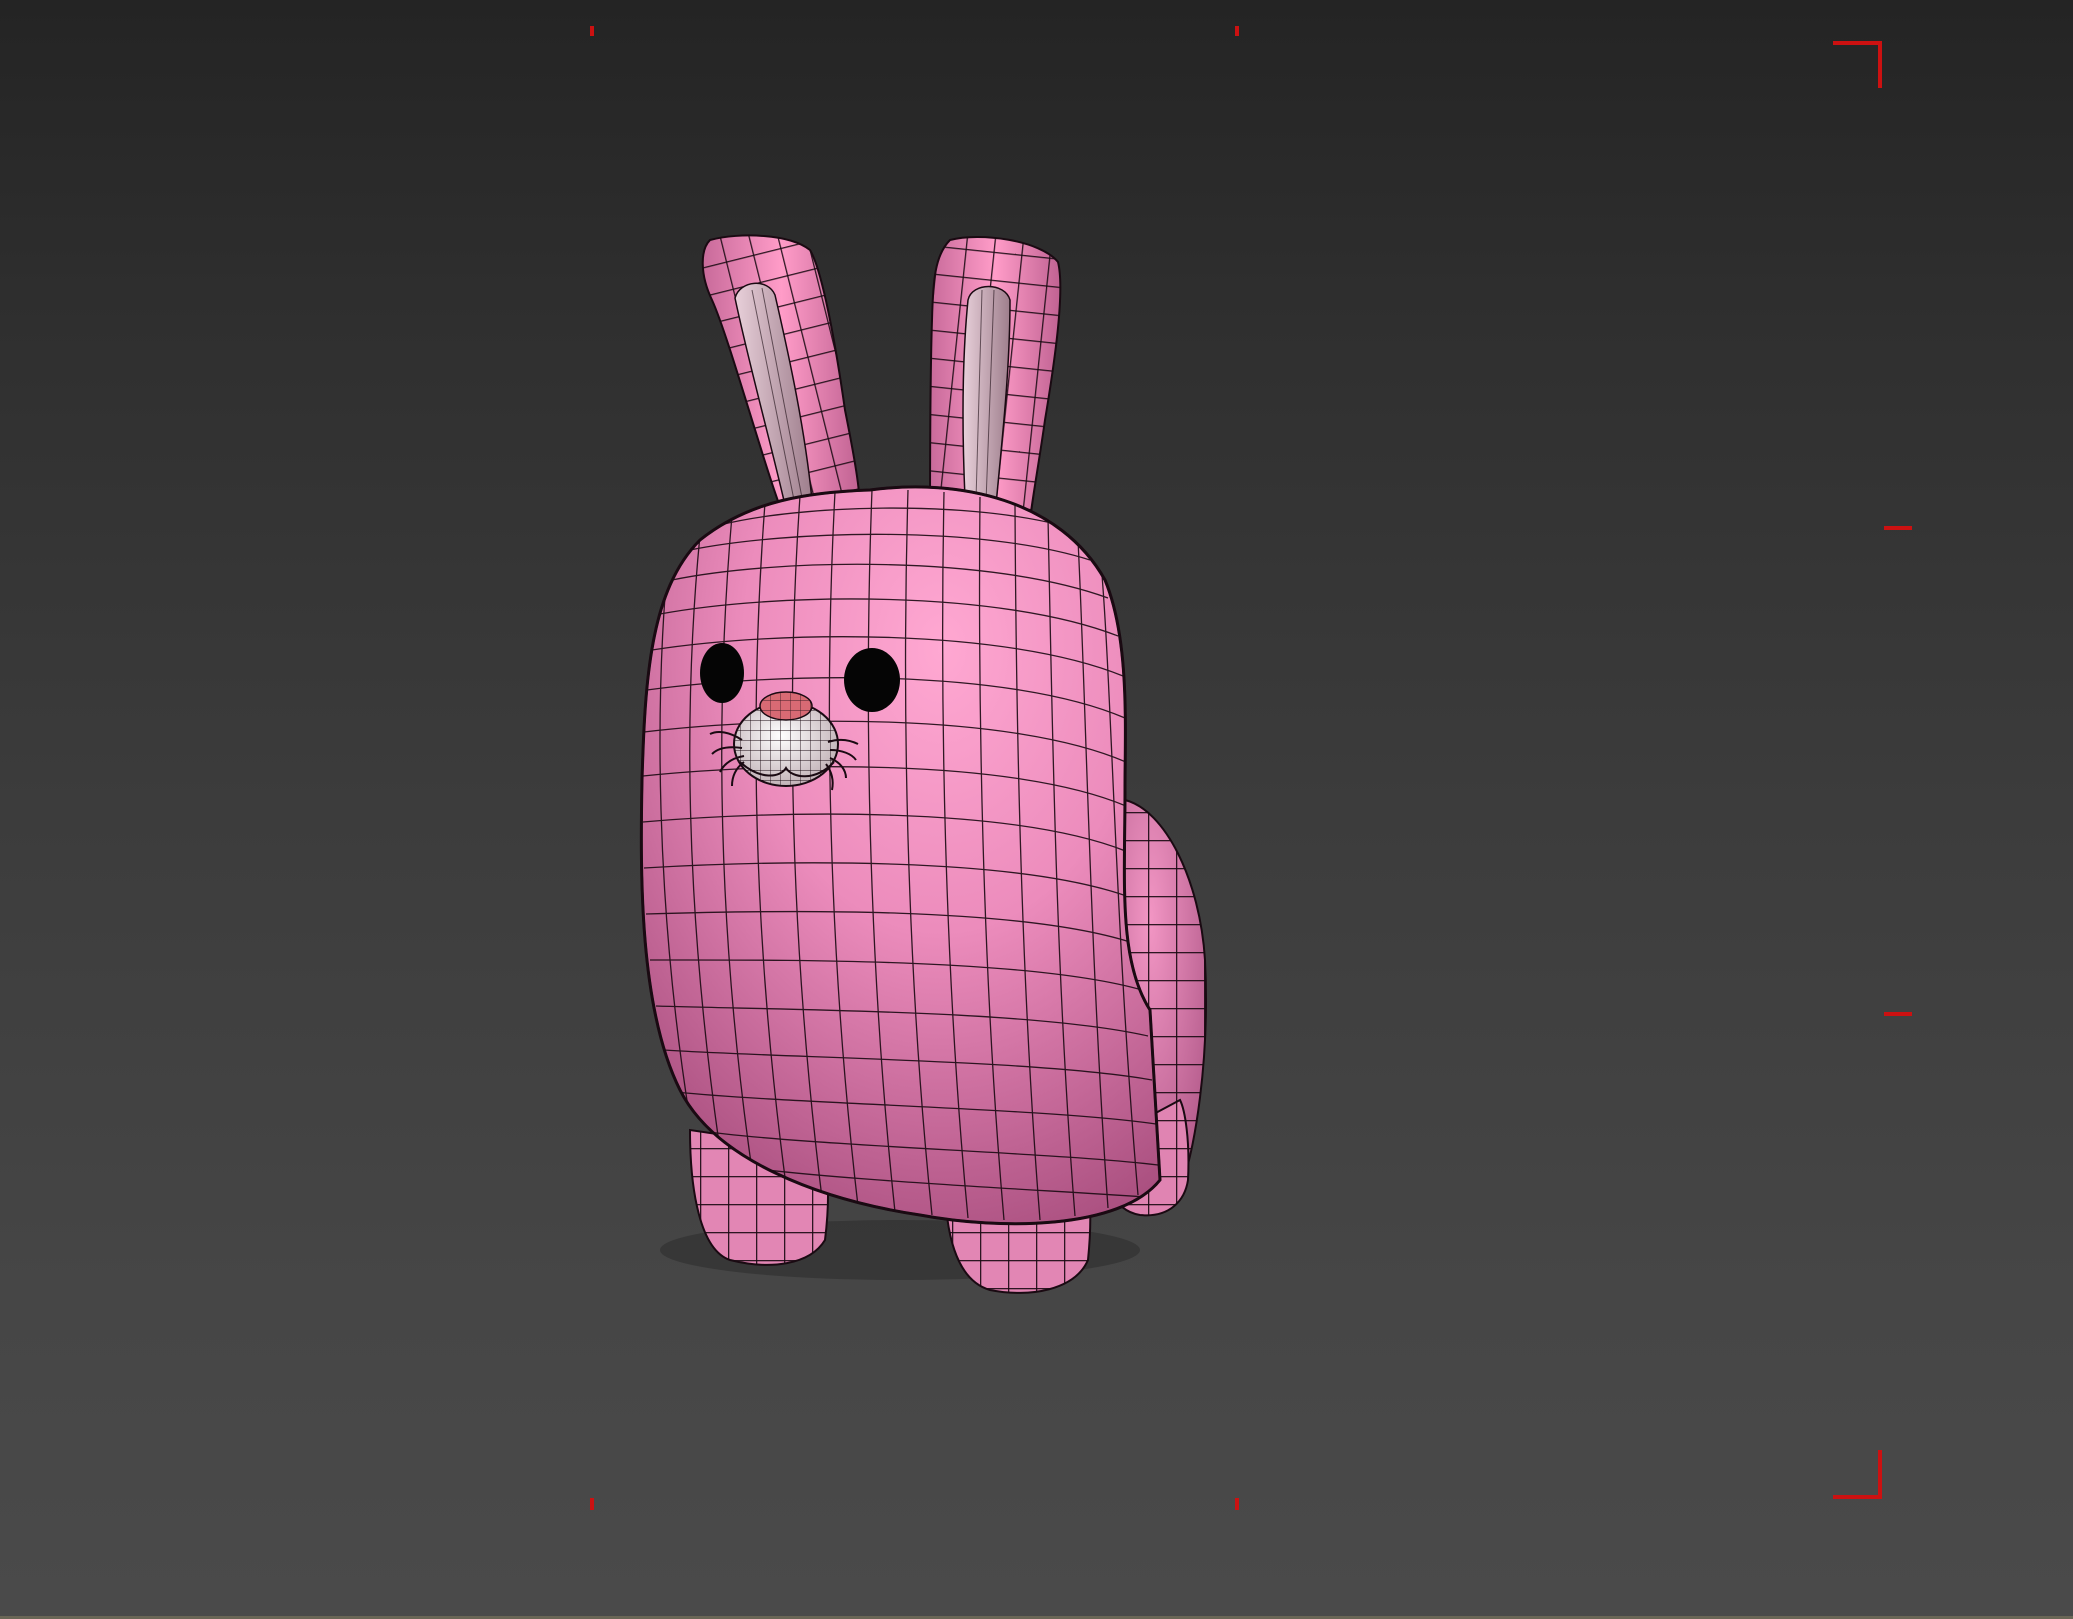  I want to click on bunny-body, so click(900, 855).